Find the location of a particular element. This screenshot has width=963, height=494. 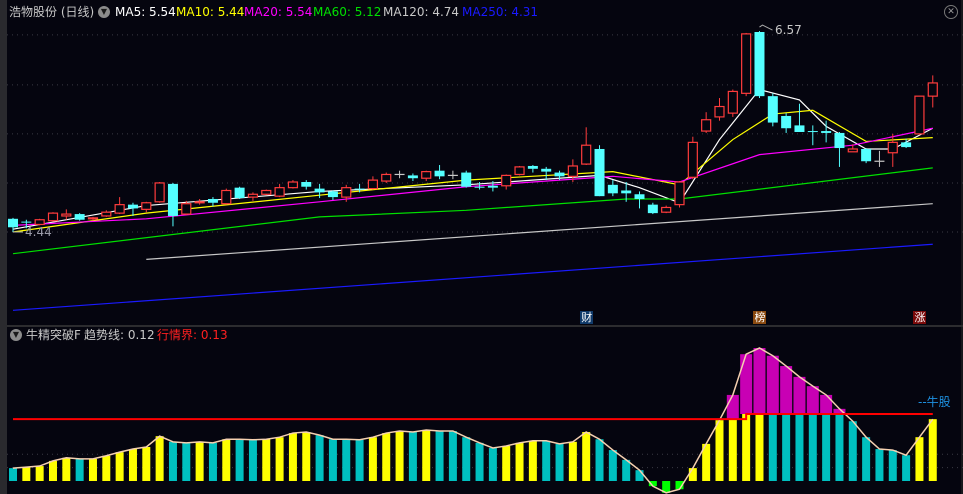

indicator-name: 牛精突破F is located at coordinates (53, 335).